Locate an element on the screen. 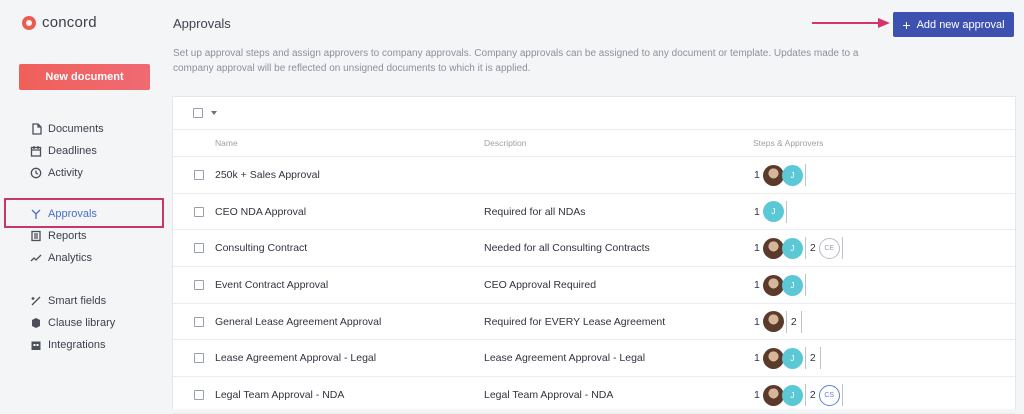  sidebar-item-smart-fields: Smart fields is located at coordinates (81, 301).